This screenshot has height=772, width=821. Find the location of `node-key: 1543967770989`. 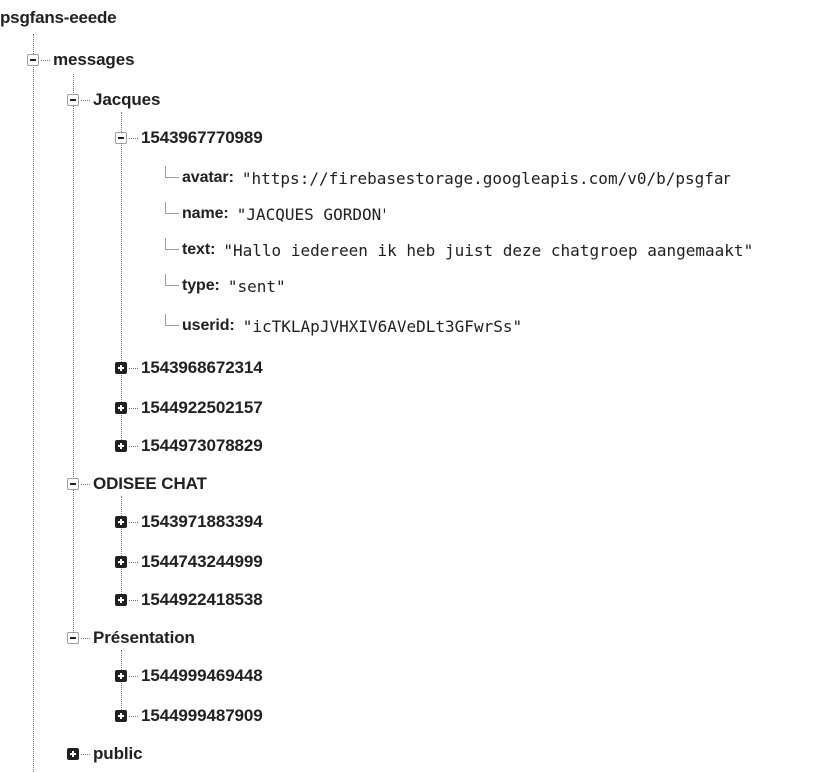

node-key: 1543967770989 is located at coordinates (202, 138).